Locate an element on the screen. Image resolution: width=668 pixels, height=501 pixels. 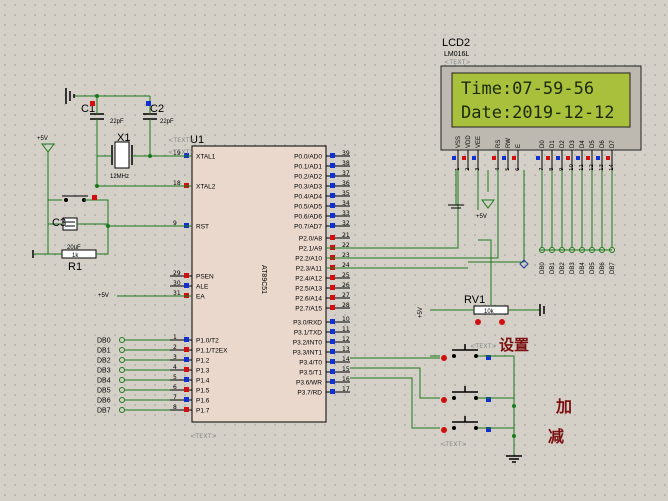
mcu-pin-num: 14 is located at coordinates (346, 359).